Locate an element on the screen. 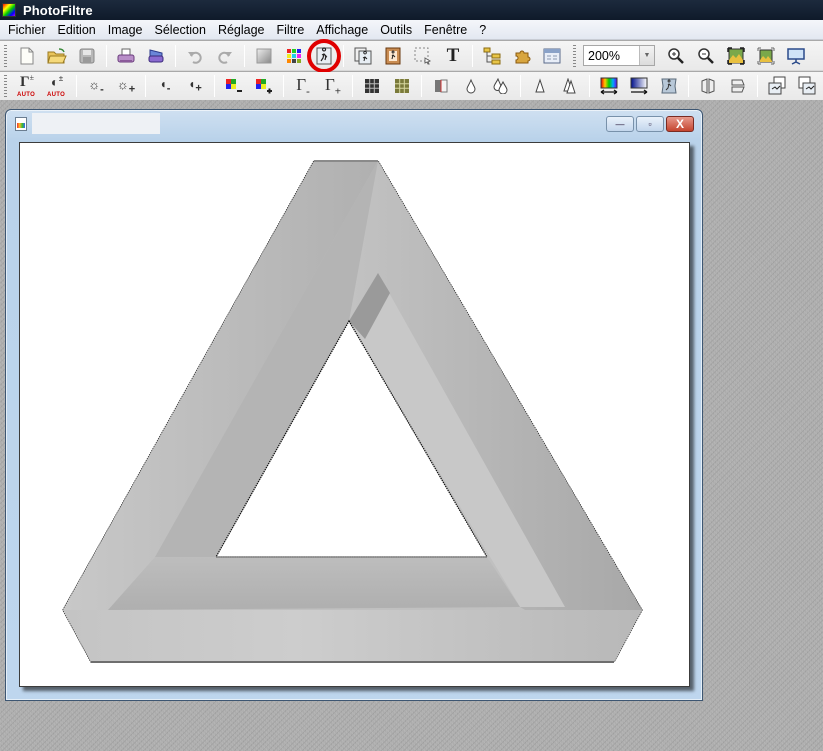  triangle-icon is located at coordinates (540, 85).